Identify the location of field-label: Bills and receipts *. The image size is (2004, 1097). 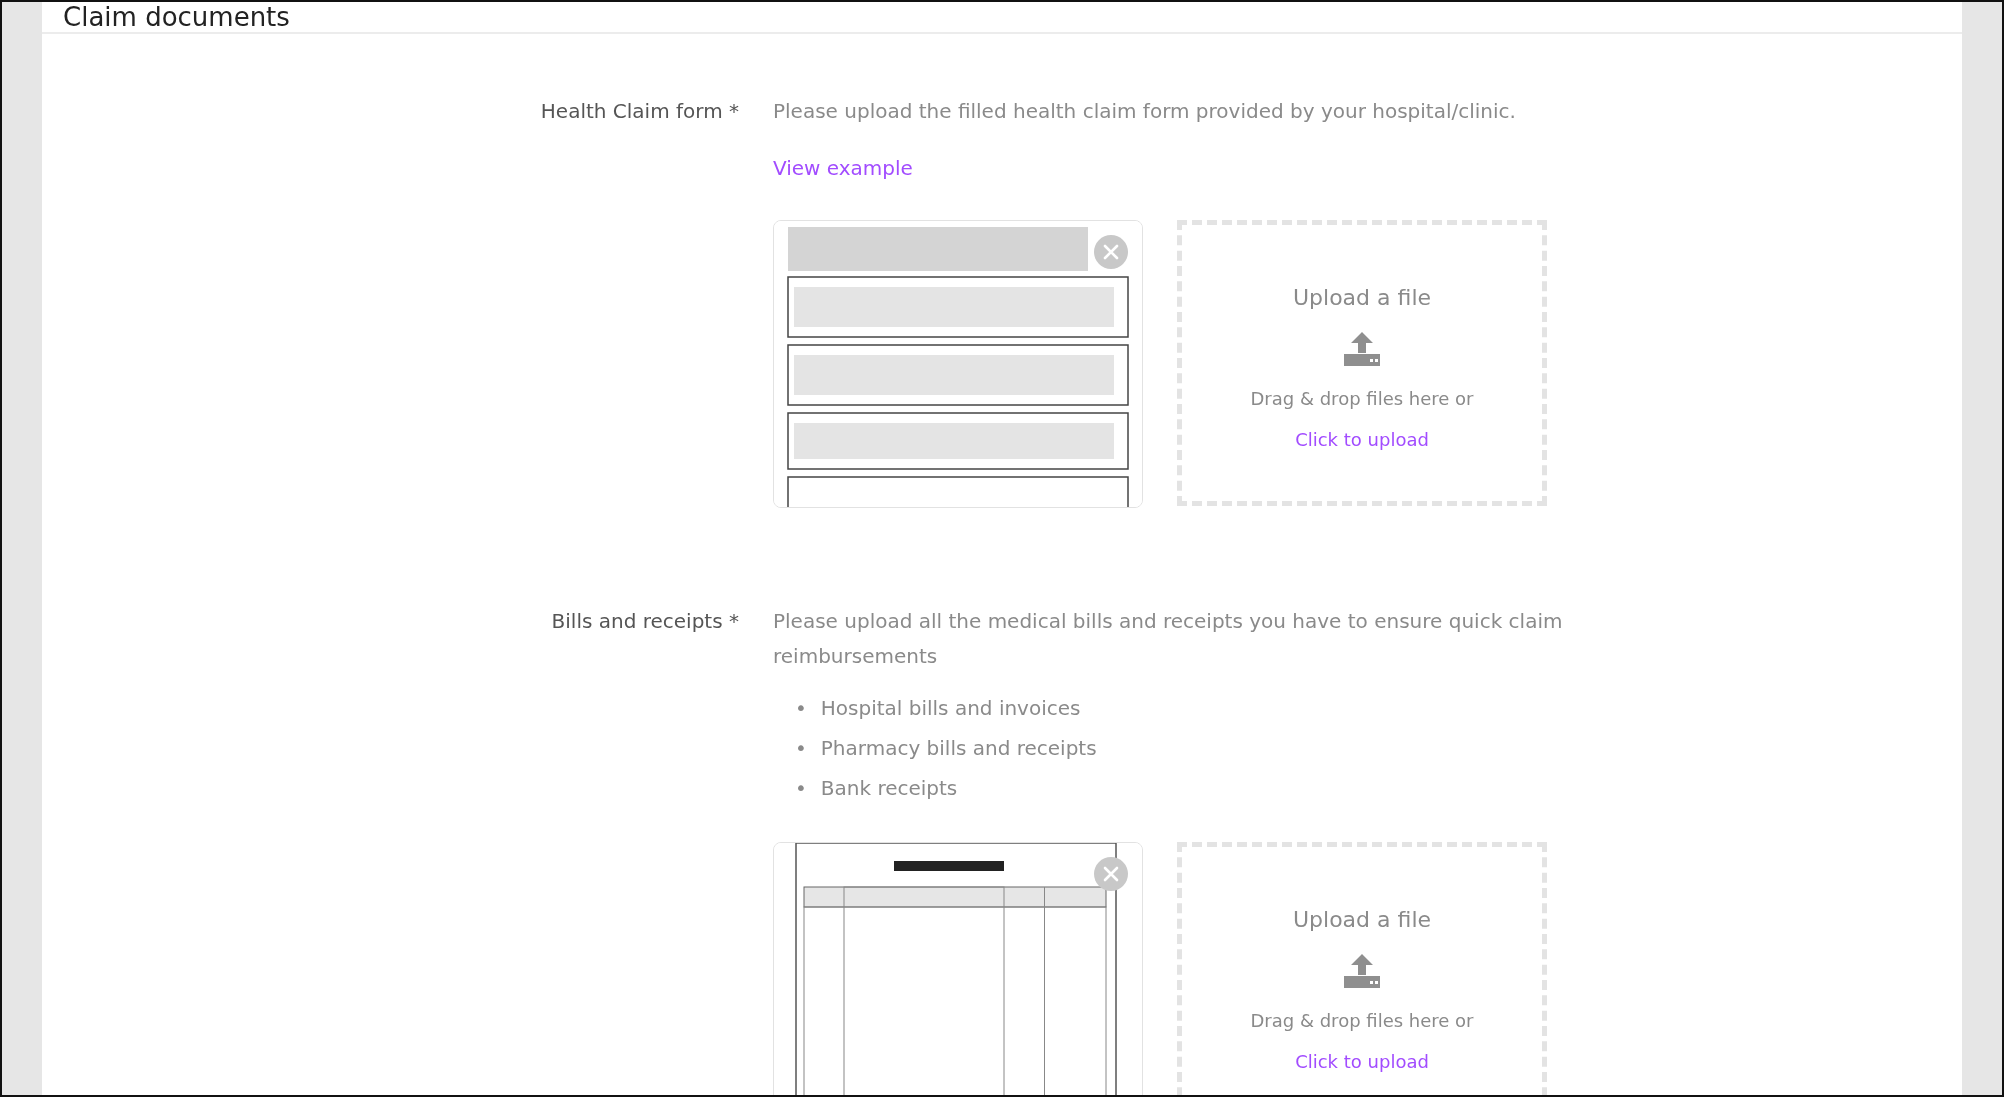
(644, 621).